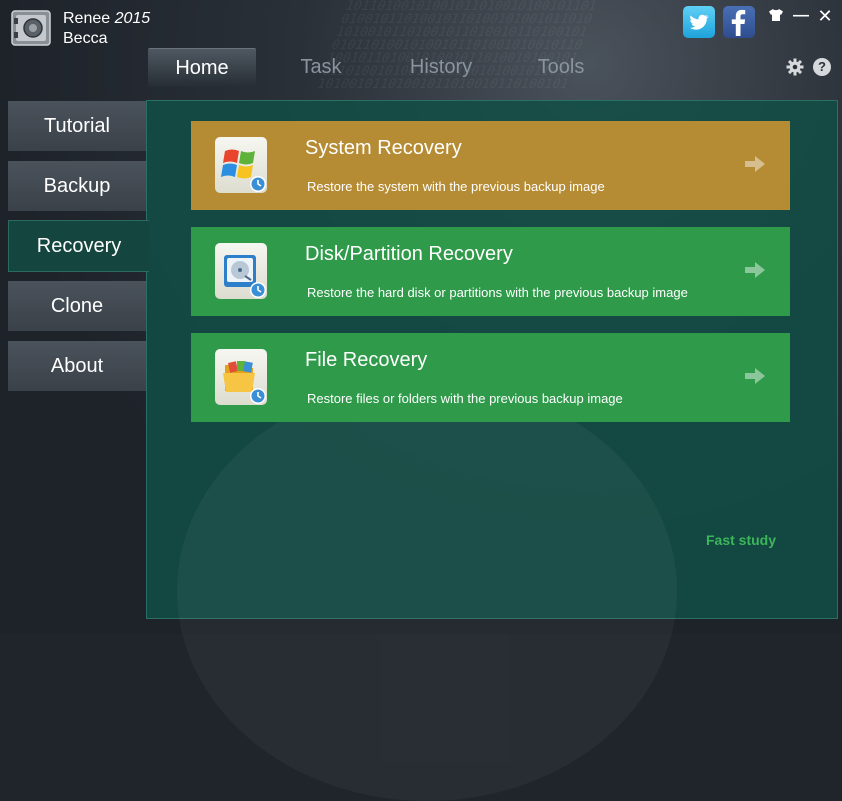 Image resolution: width=842 pixels, height=801 pixels. What do you see at coordinates (241, 377) in the screenshot?
I see `folder-icon` at bounding box center [241, 377].